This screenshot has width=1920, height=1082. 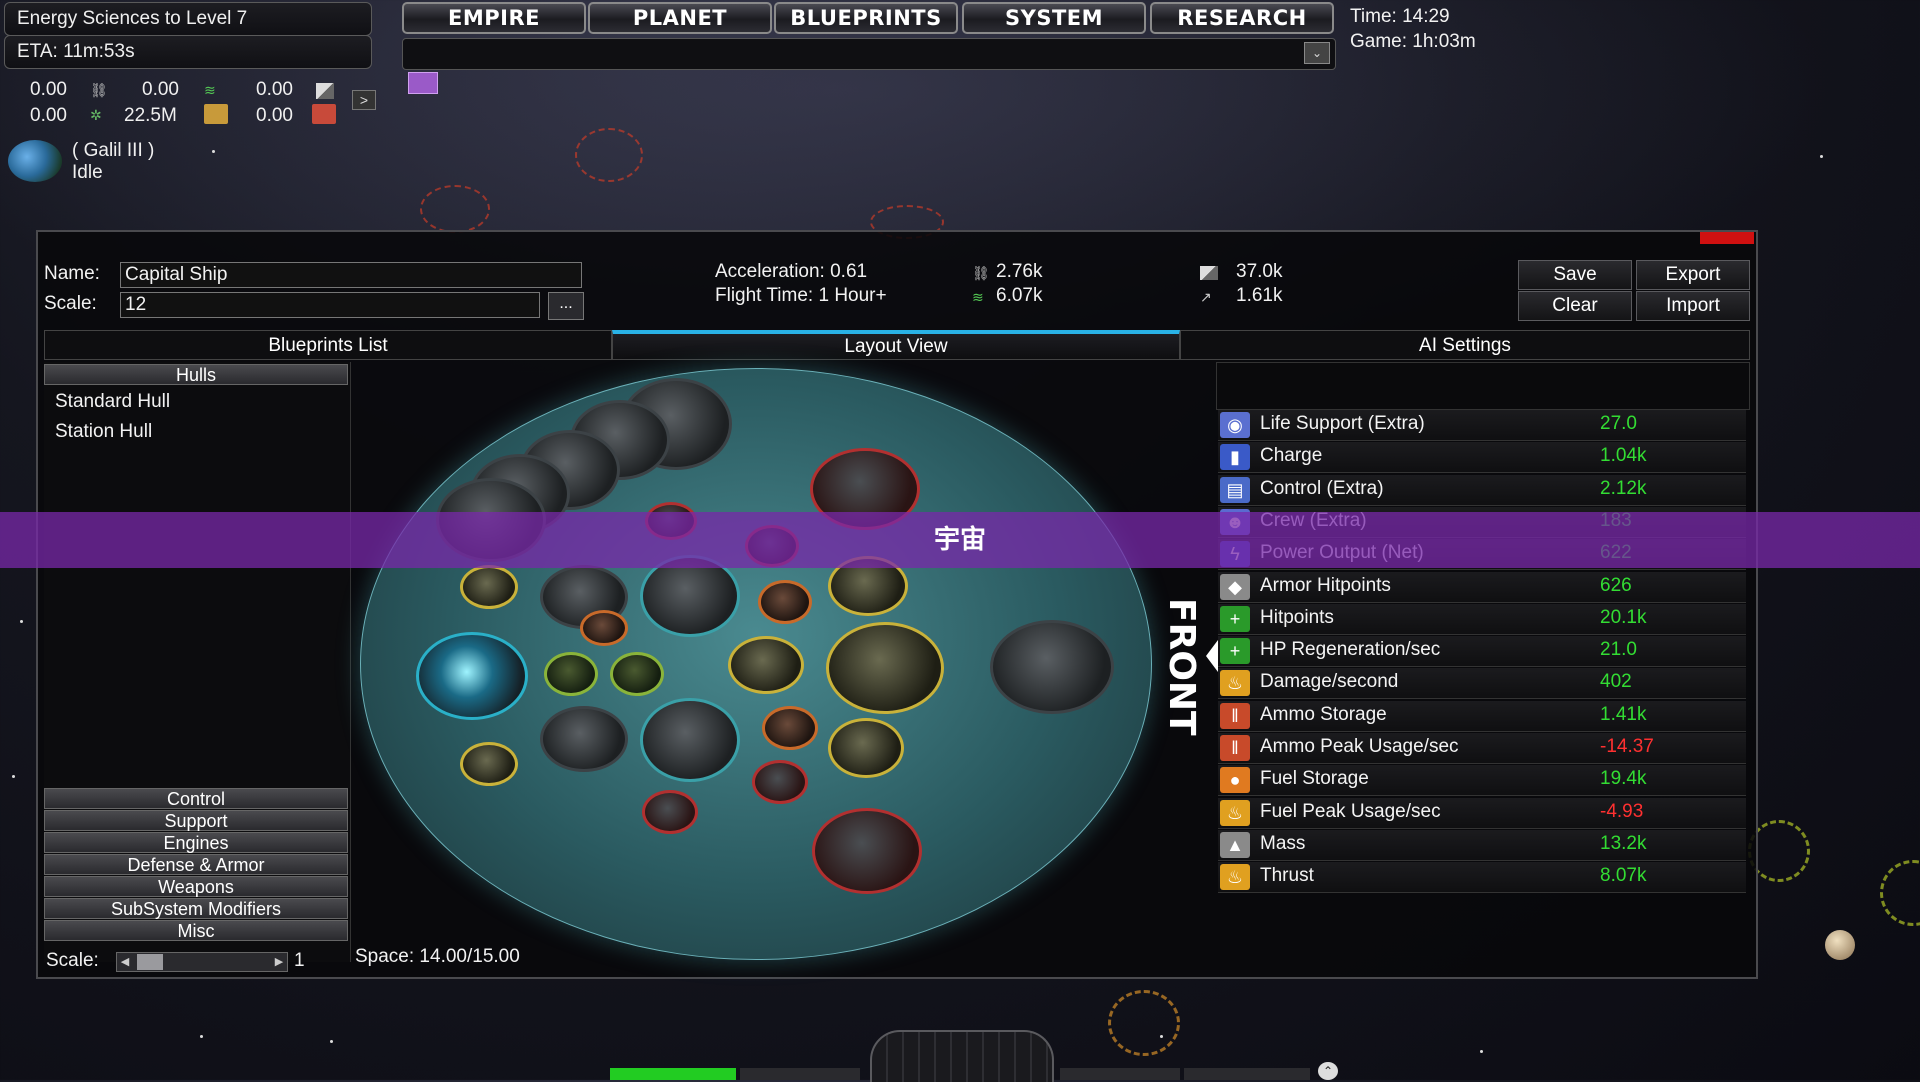 What do you see at coordinates (1052, 667) in the screenshot?
I see `front-engine-module` at bounding box center [1052, 667].